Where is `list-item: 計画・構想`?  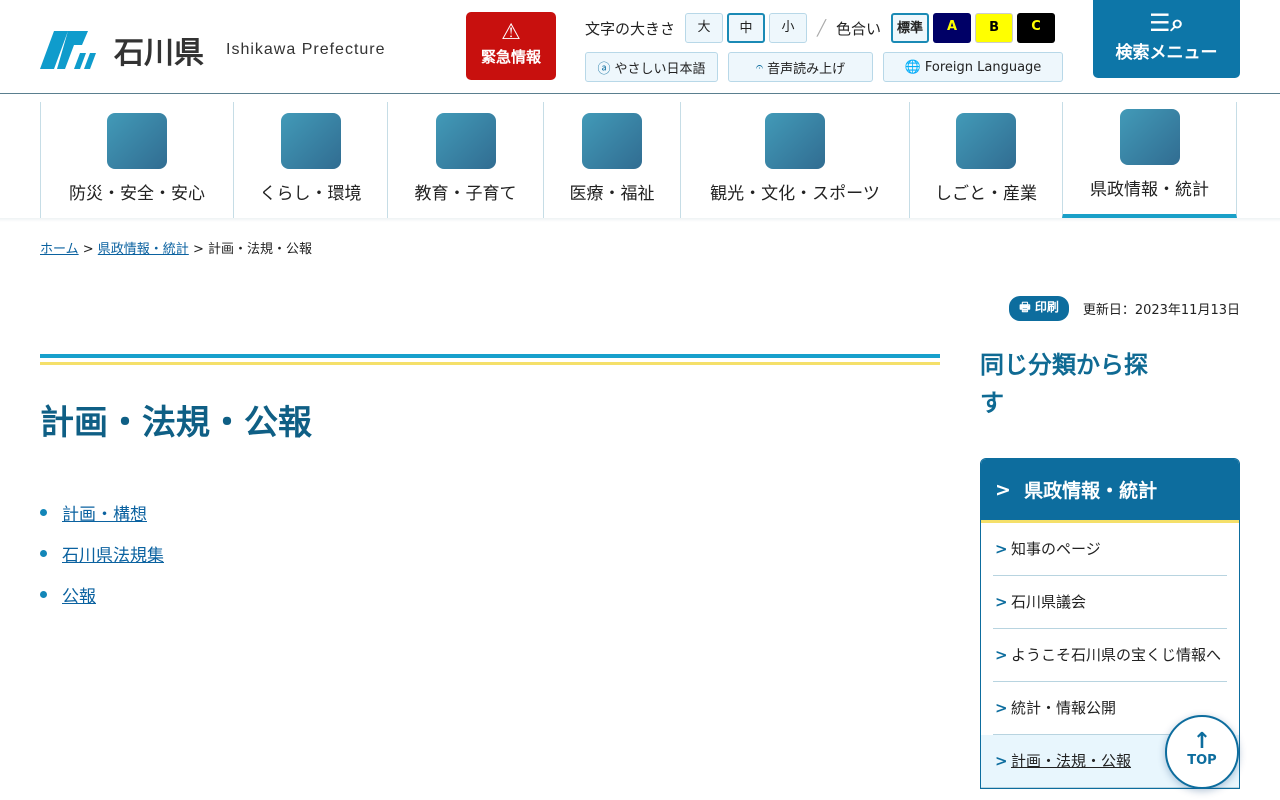 list-item: 計画・構想 is located at coordinates (490, 512).